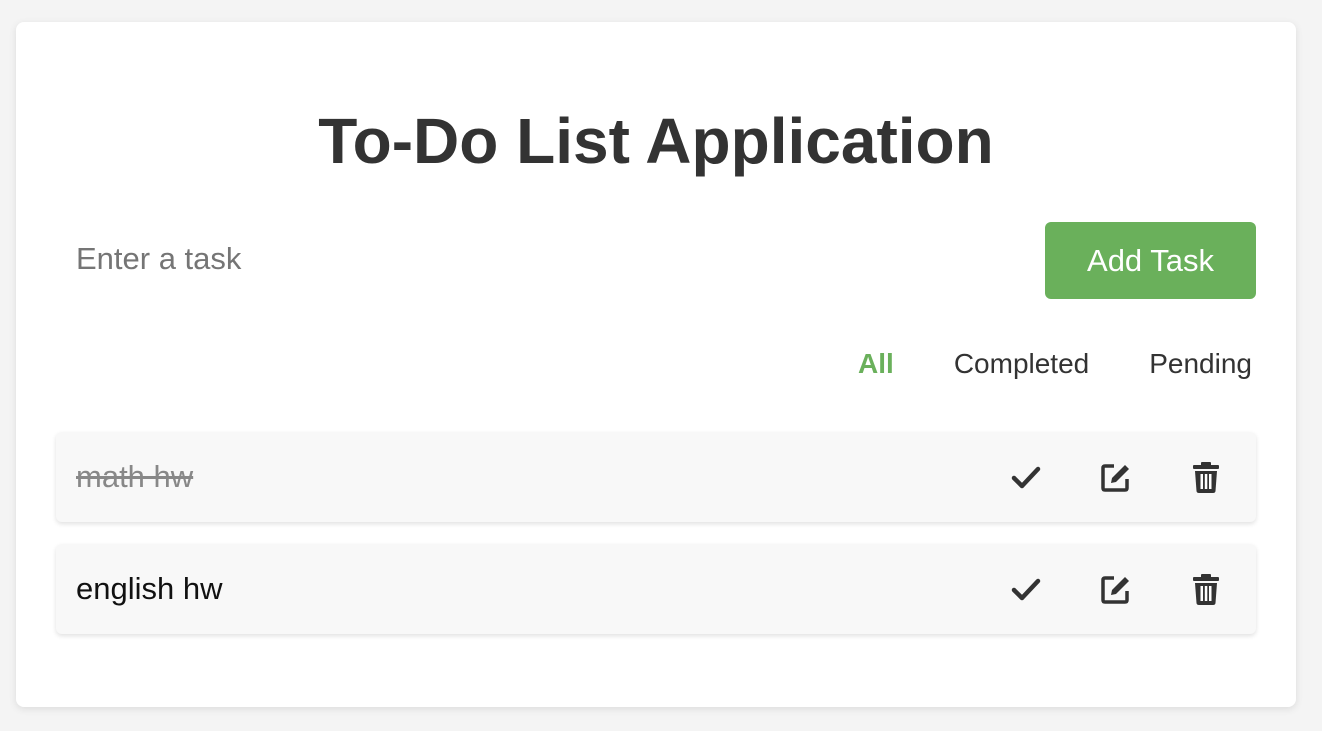 This screenshot has height=731, width=1322. What do you see at coordinates (846, 364) in the screenshot?
I see `filter-all: All` at bounding box center [846, 364].